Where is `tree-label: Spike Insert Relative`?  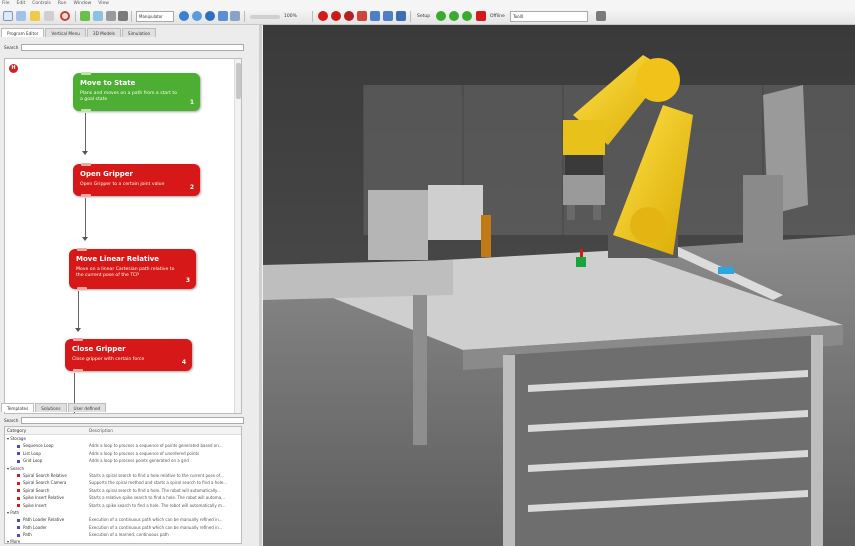 tree-label: Spike Insert Relative is located at coordinates (43, 498).